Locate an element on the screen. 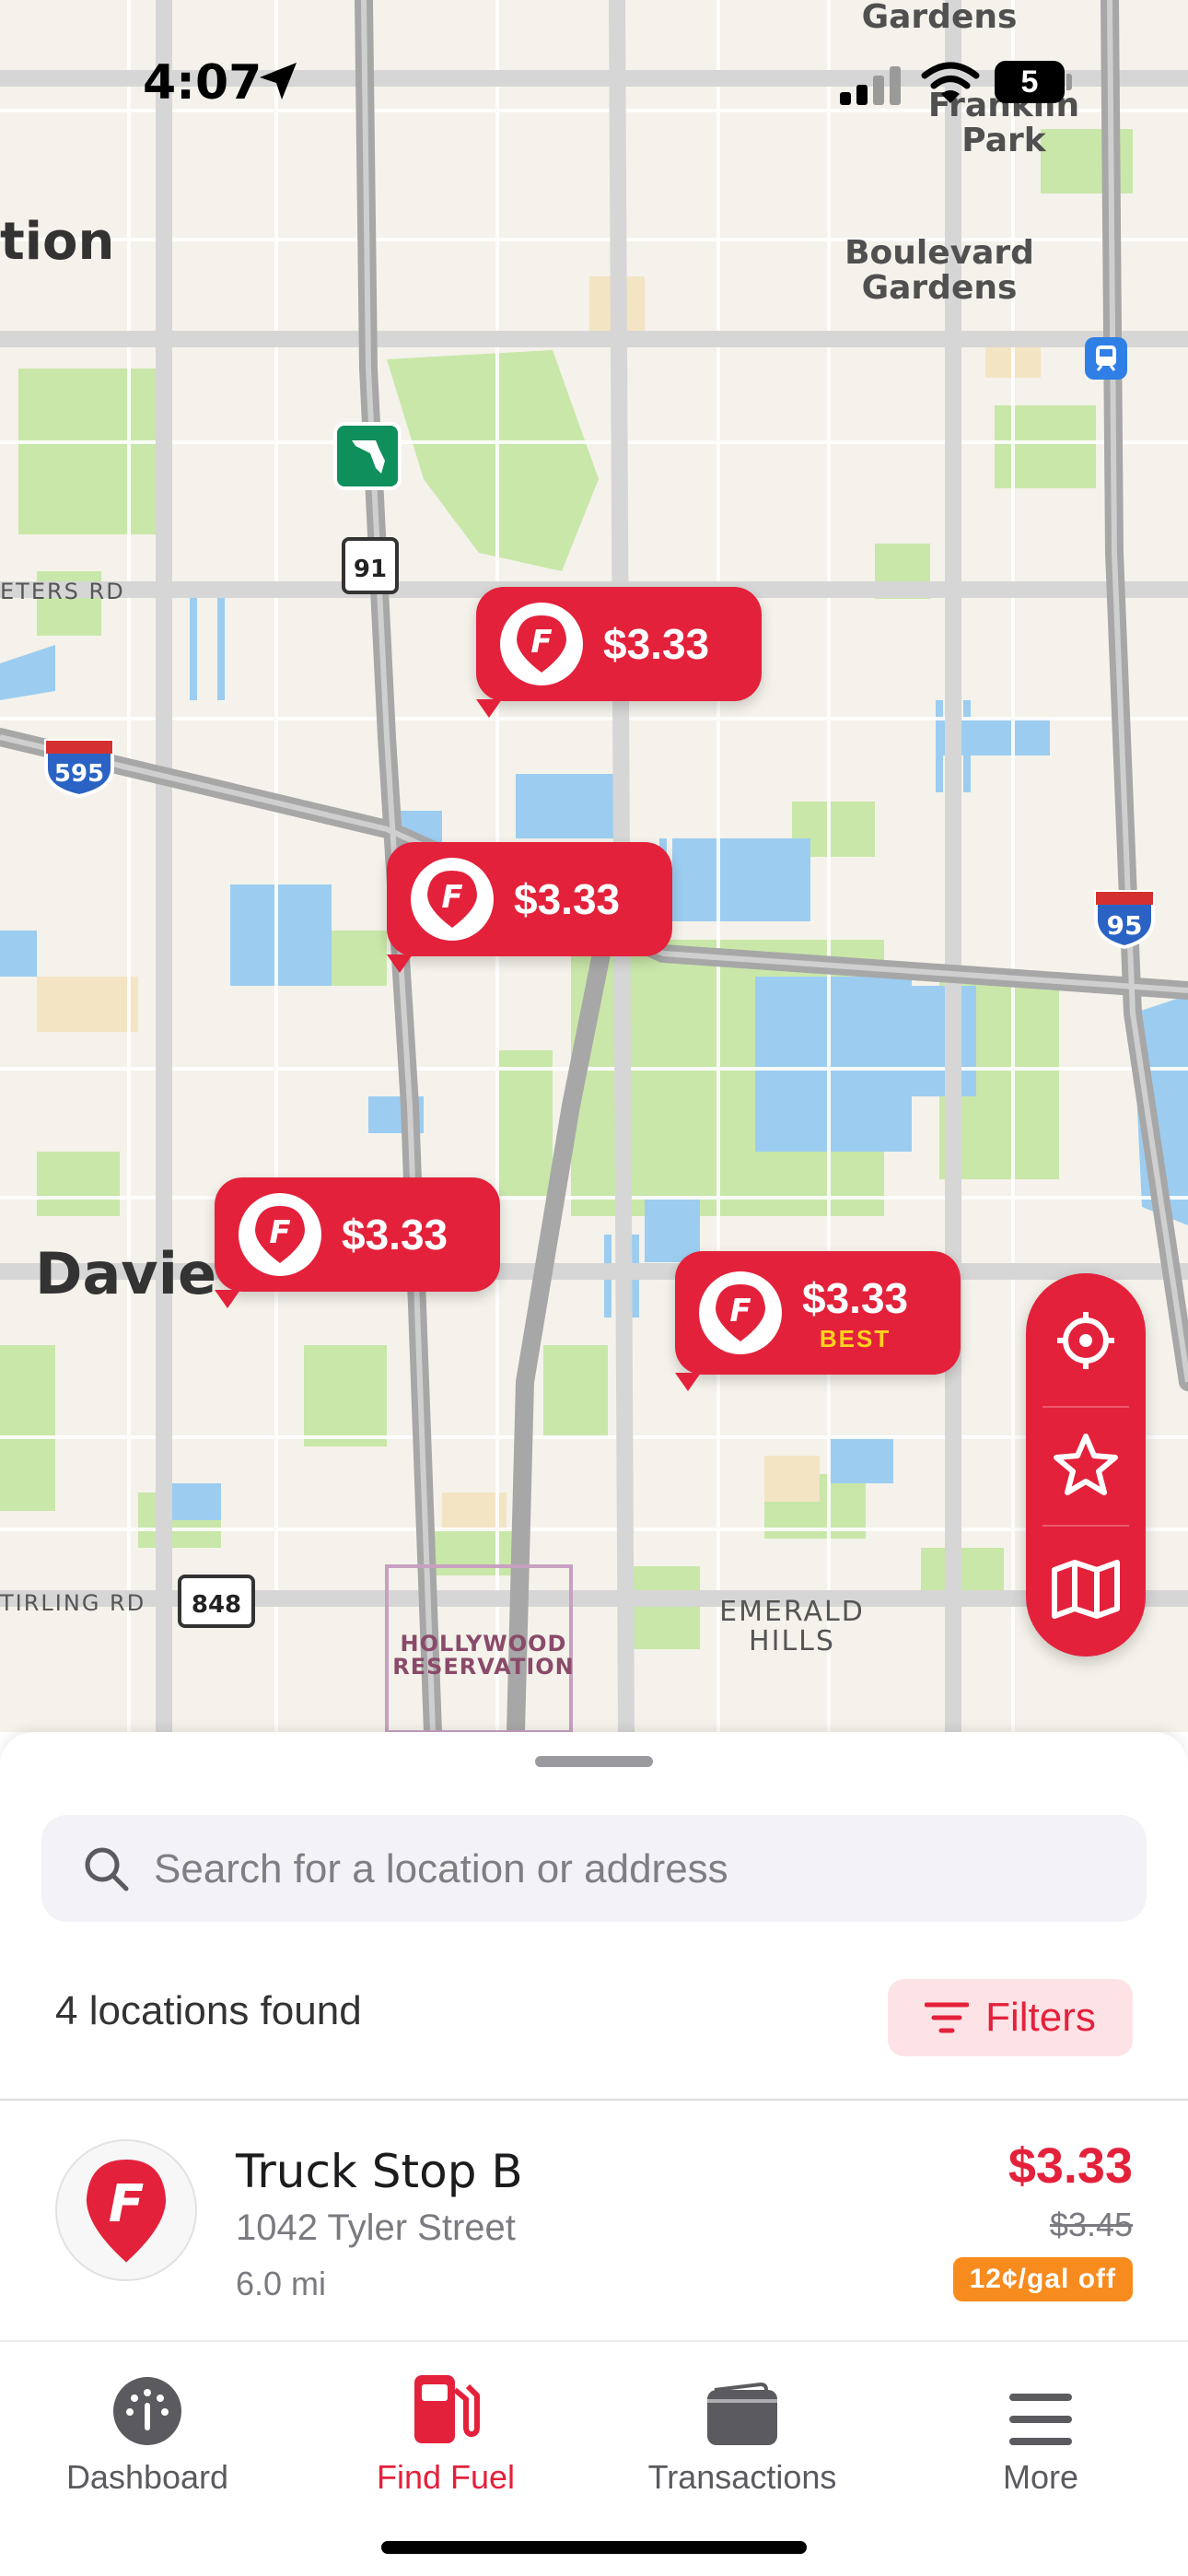 This screenshot has width=1188, height=2576. wifi-icon is located at coordinates (951, 82).